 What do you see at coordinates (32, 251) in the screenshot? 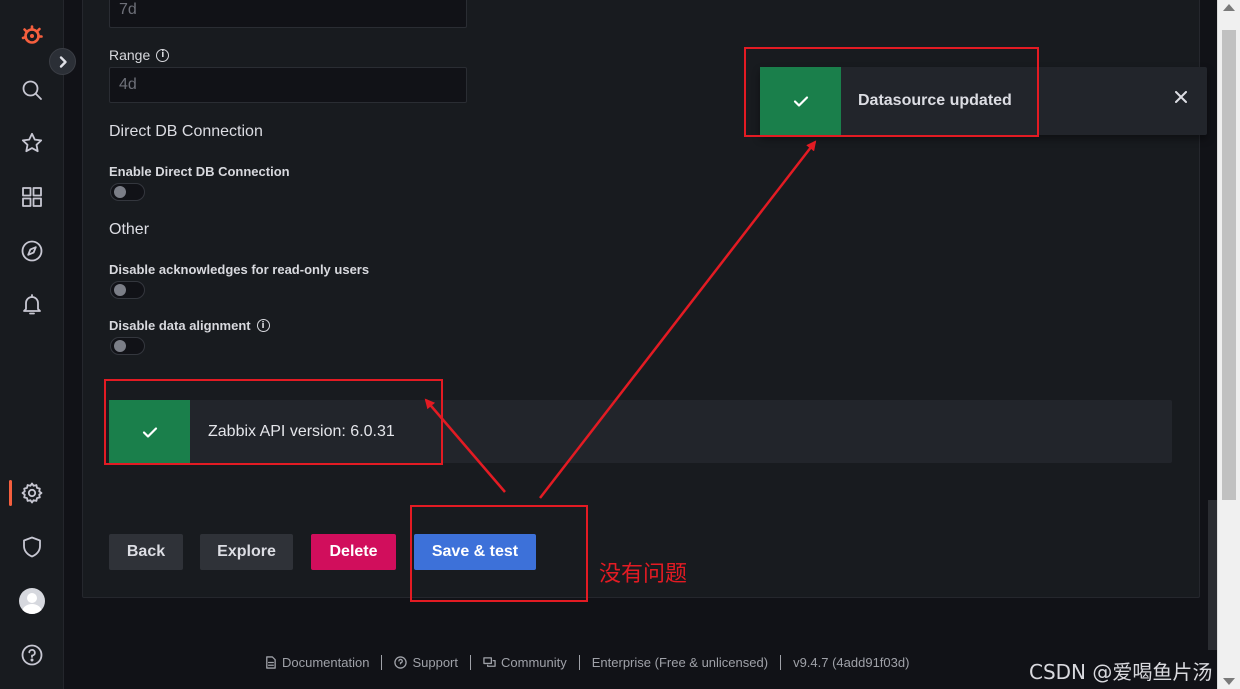
I see `compass-icon` at bounding box center [32, 251].